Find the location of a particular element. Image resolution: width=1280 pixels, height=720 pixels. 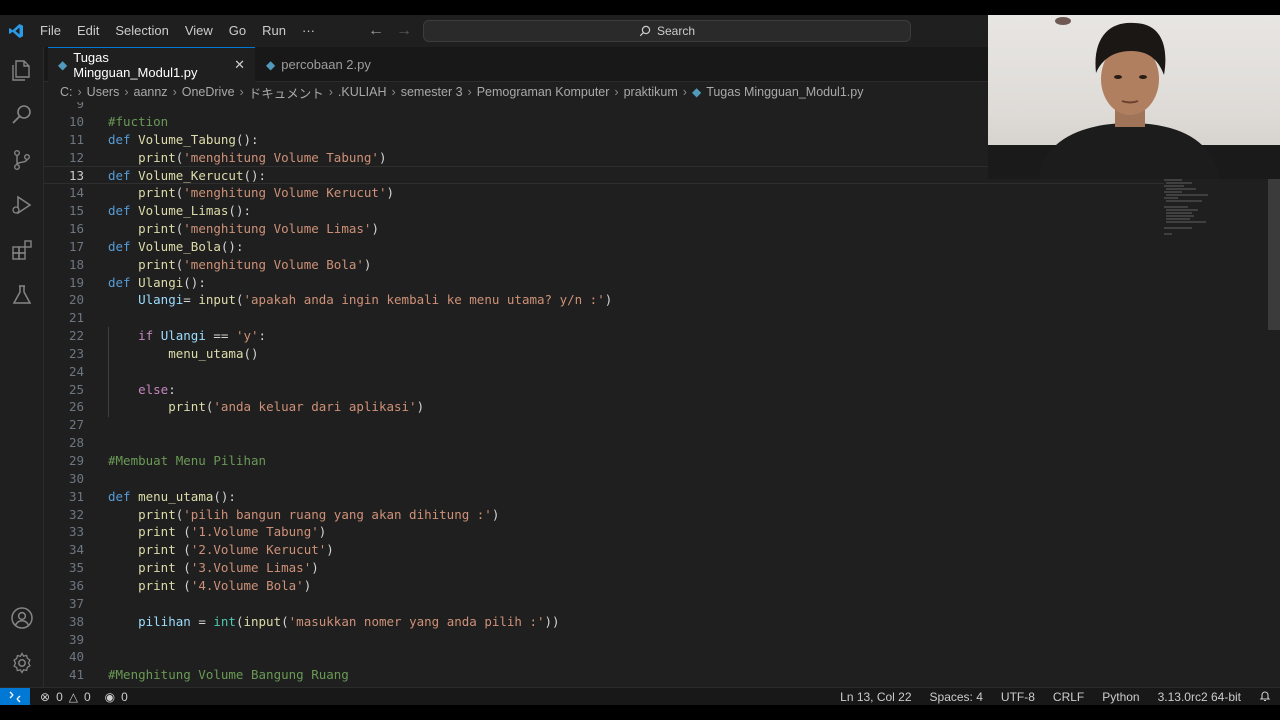

code-line: 15 def Volume_Limas(): is located at coordinates (604, 211).